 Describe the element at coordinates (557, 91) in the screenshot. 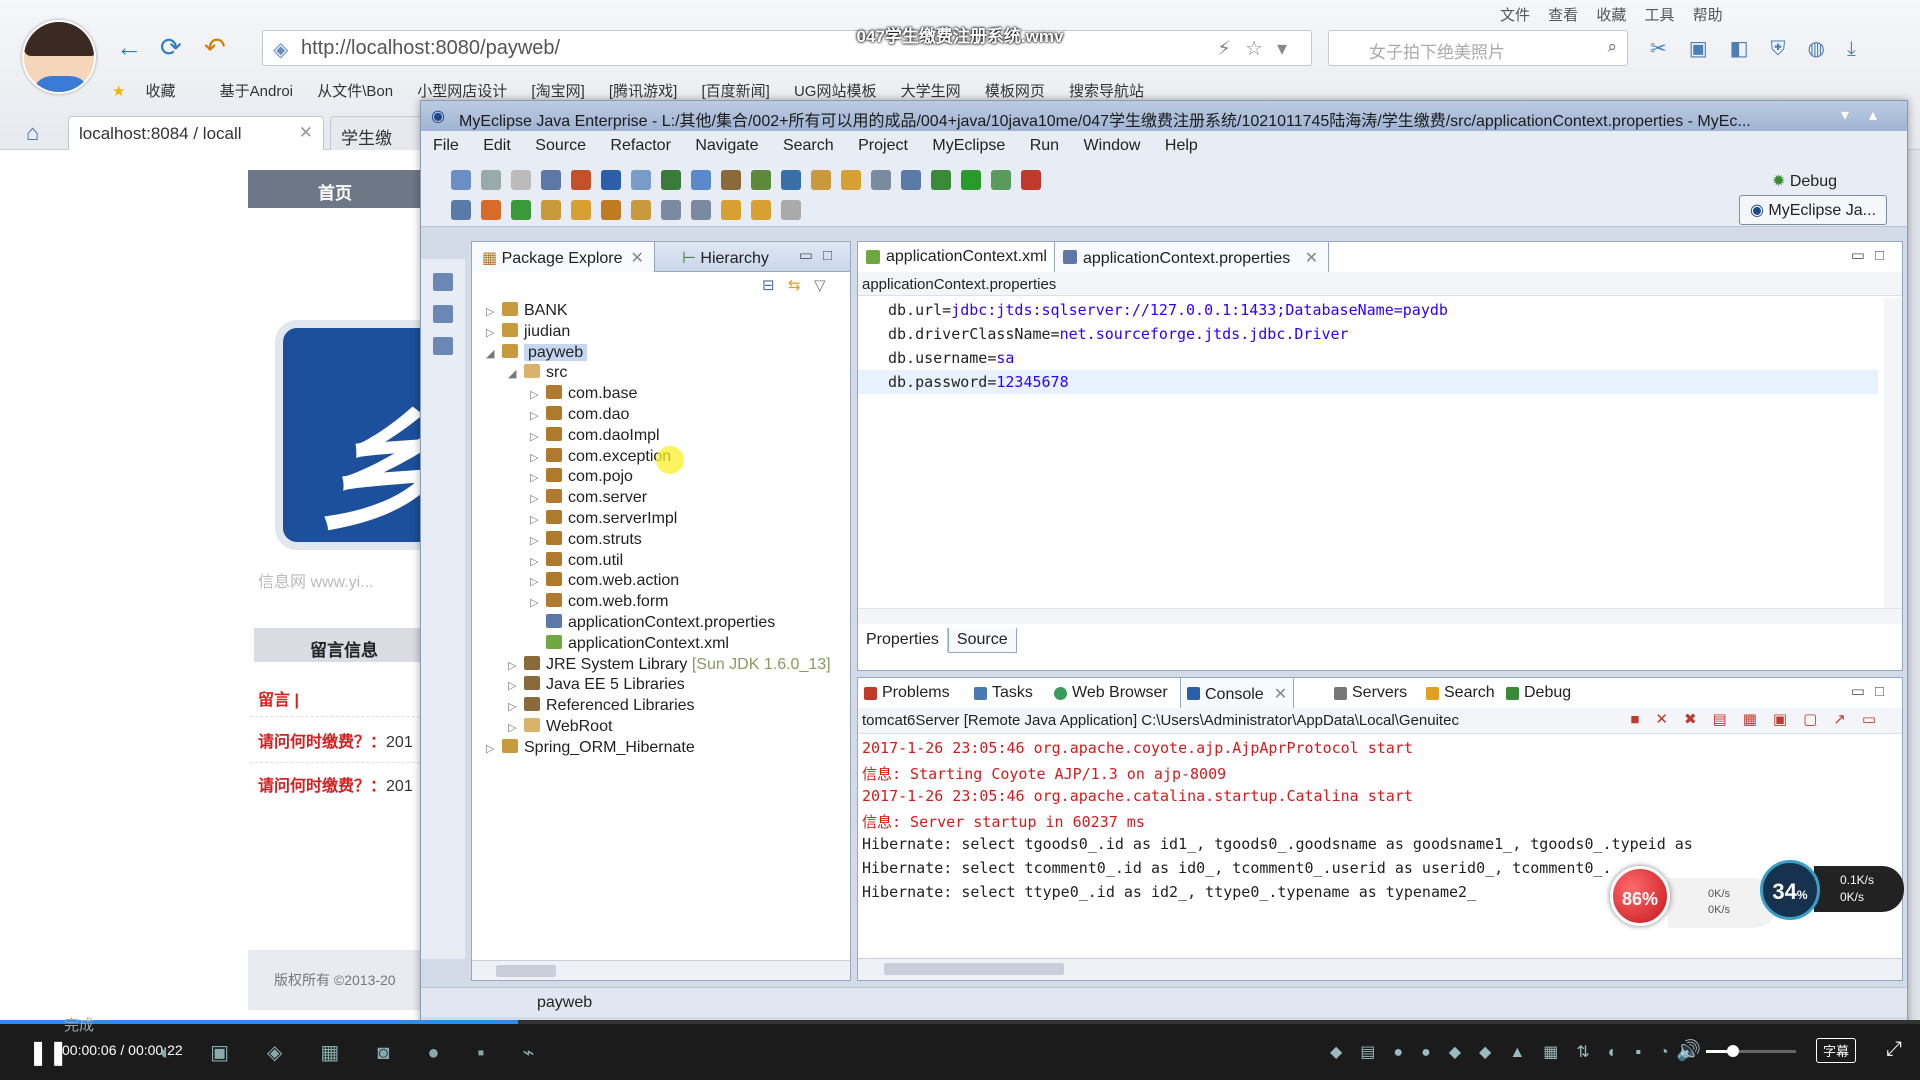

I see `favorite-item: [淘宝网]` at that location.